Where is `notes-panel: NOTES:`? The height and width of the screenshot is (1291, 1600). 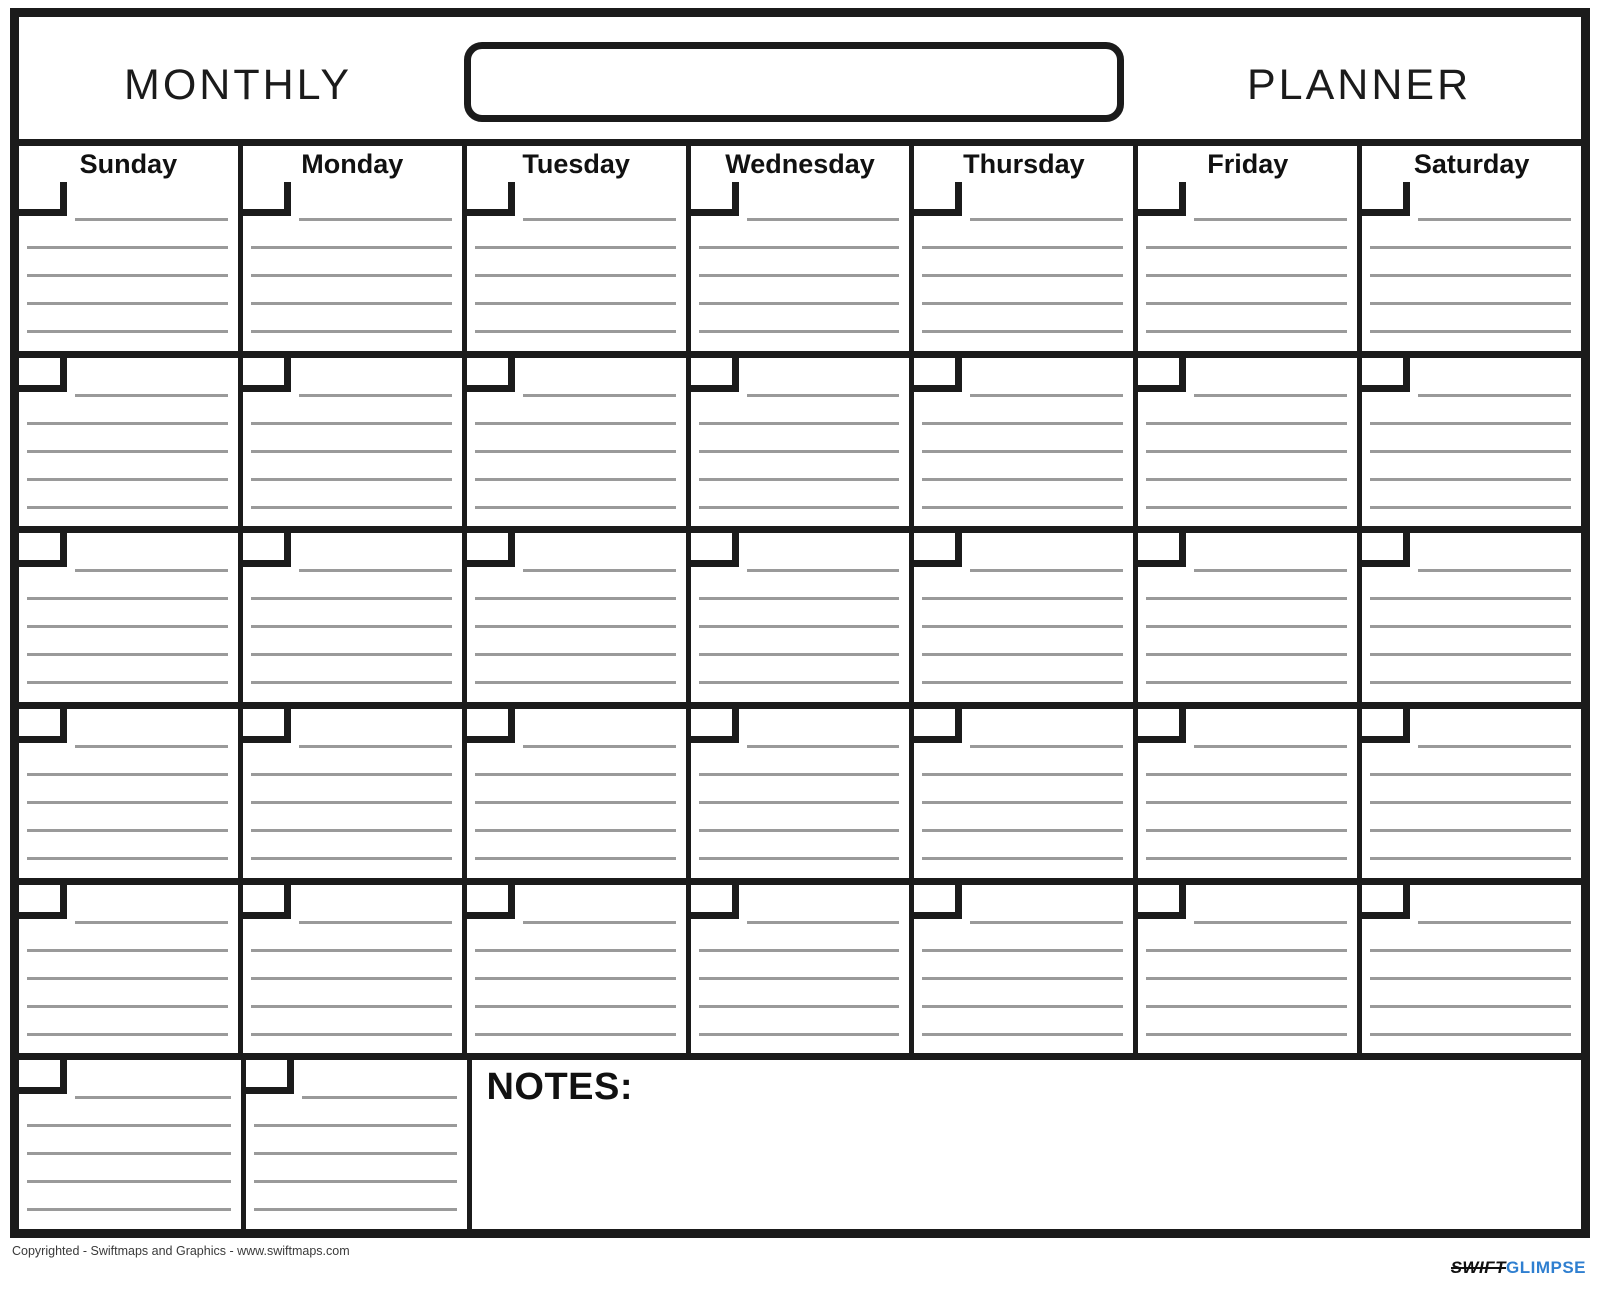
notes-panel: NOTES: is located at coordinates (1027, 1145).